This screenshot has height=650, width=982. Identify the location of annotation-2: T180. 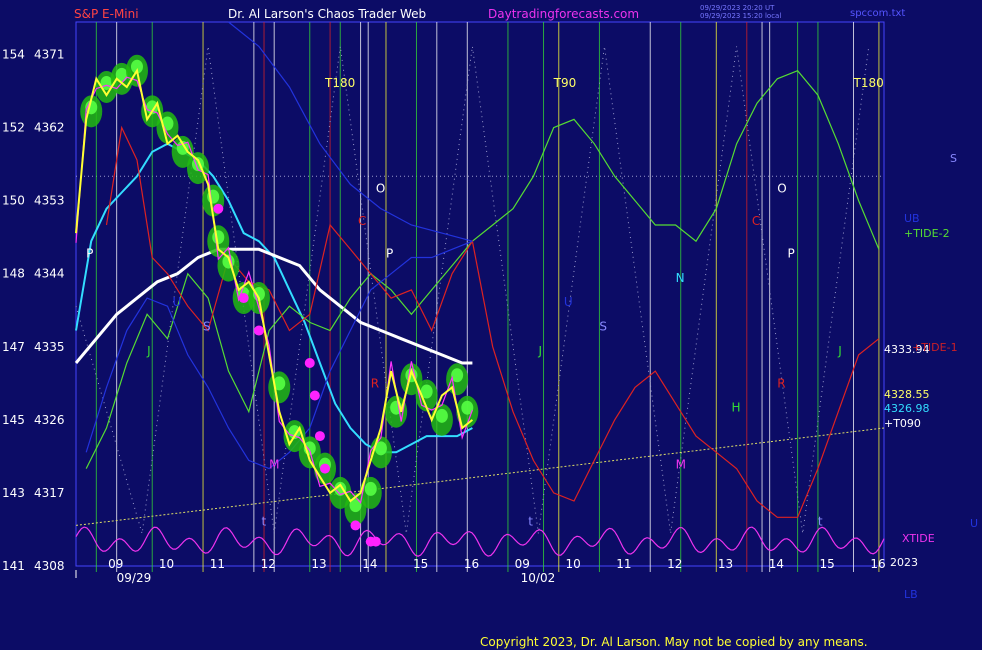
(868, 83).